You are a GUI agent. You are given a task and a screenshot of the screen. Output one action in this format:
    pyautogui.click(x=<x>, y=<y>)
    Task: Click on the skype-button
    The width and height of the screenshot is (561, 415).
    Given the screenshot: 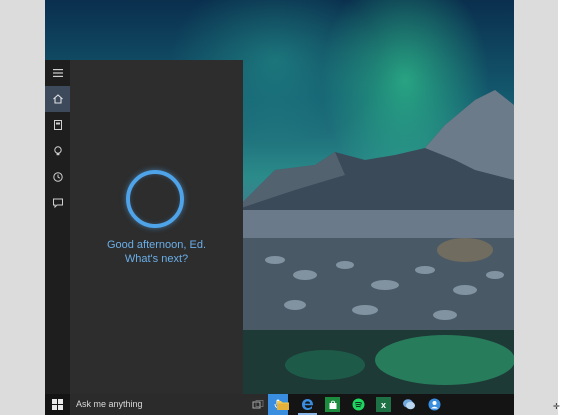 What is the action you would take?
    pyautogui.click(x=408, y=404)
    